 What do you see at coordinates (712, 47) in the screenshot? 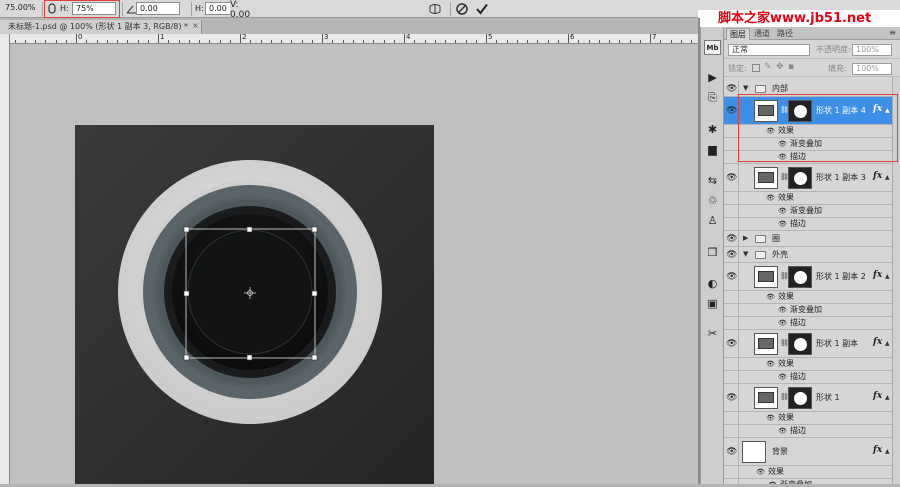
I see `mini-bridge-icon: Mb` at bounding box center [712, 47].